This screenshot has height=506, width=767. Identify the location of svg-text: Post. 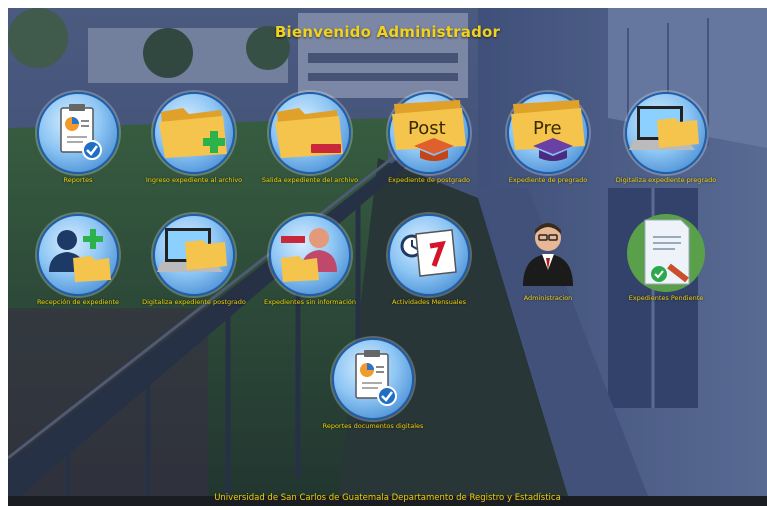
(427, 128).